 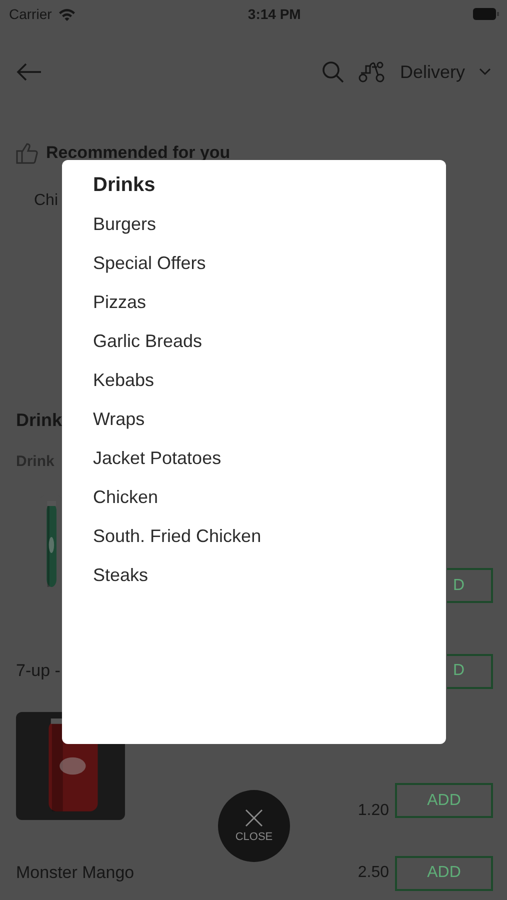 What do you see at coordinates (157, 458) in the screenshot?
I see `menu-item: Jacket Potatoes` at bounding box center [157, 458].